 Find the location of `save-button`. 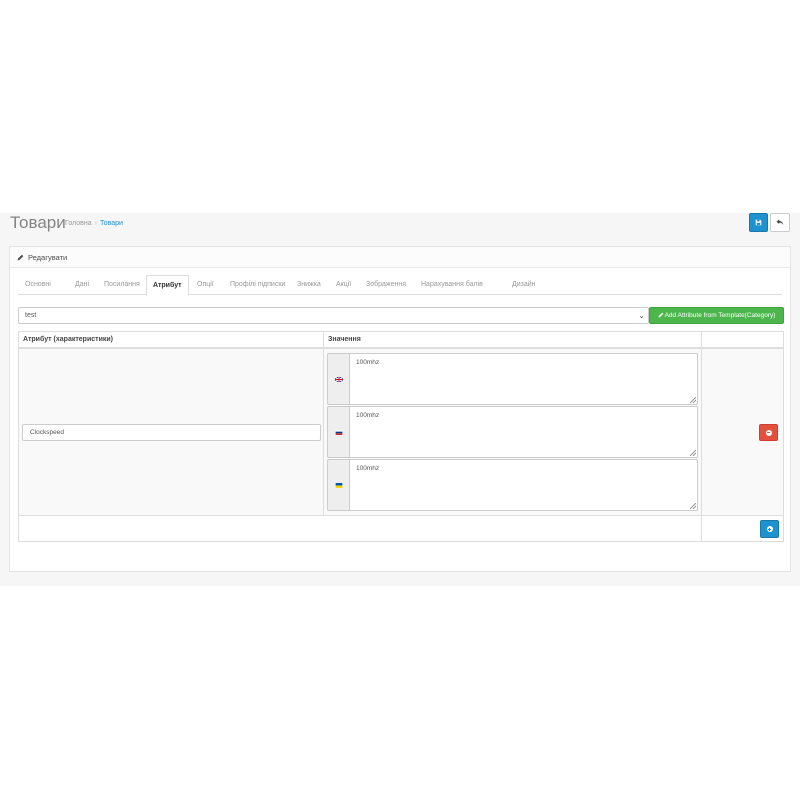

save-button is located at coordinates (758, 222).